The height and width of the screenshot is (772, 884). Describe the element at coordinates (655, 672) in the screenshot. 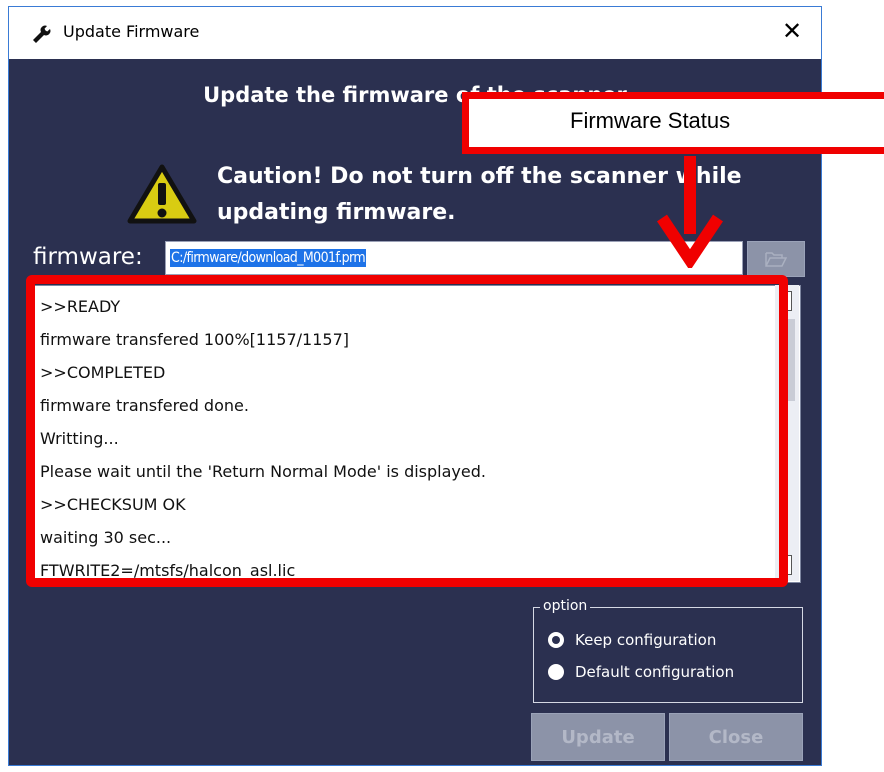

I see `default-configuration-label: Default configuration` at that location.